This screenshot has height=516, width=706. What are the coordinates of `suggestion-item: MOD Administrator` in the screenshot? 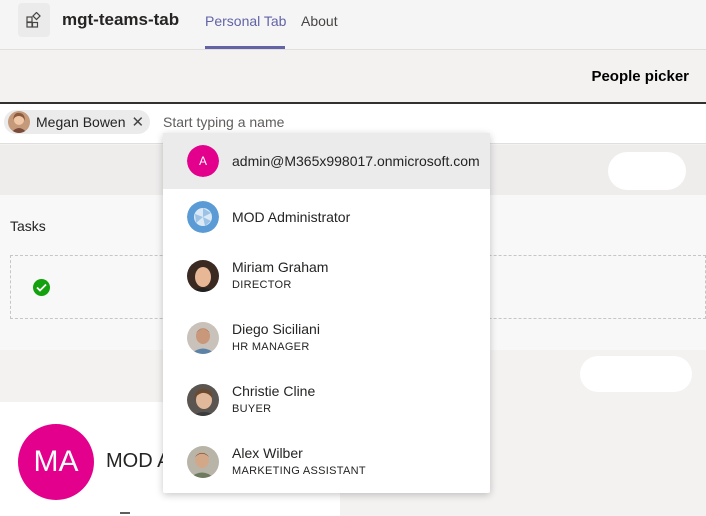 It's located at (326, 217).